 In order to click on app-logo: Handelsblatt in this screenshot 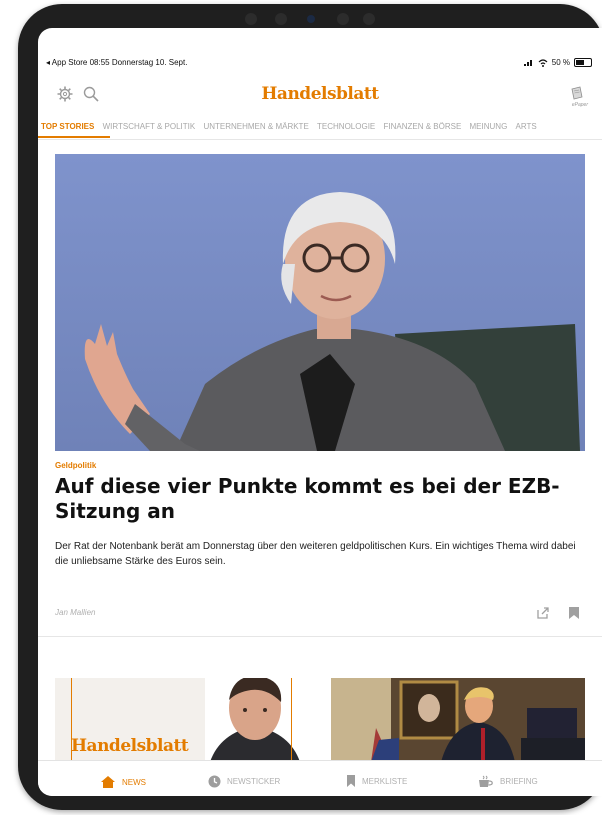, I will do `click(320, 94)`.